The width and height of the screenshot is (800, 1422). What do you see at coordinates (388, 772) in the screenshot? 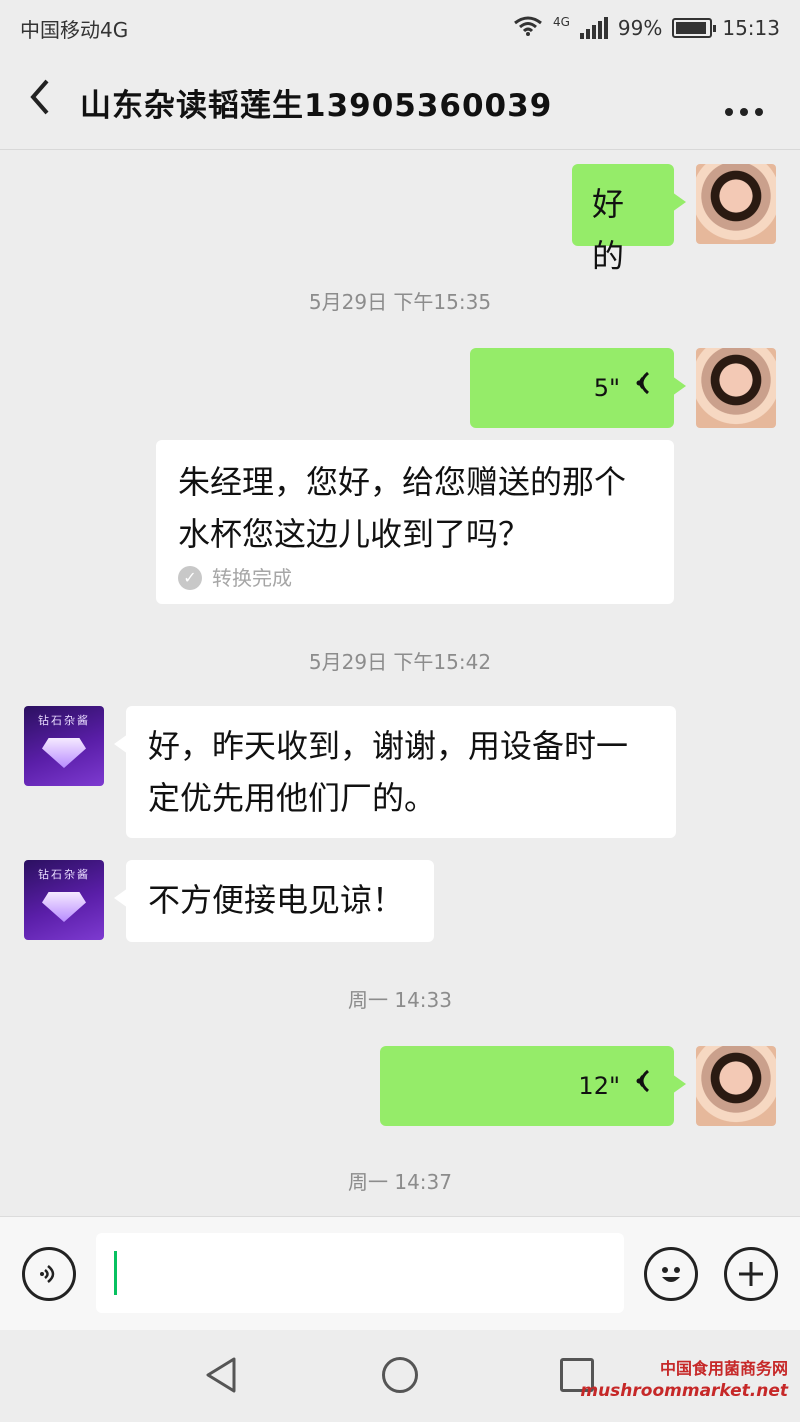
I see `message-text: 好，昨天收到，谢谢，用设备时一定优先用他们厂的。` at bounding box center [388, 772].